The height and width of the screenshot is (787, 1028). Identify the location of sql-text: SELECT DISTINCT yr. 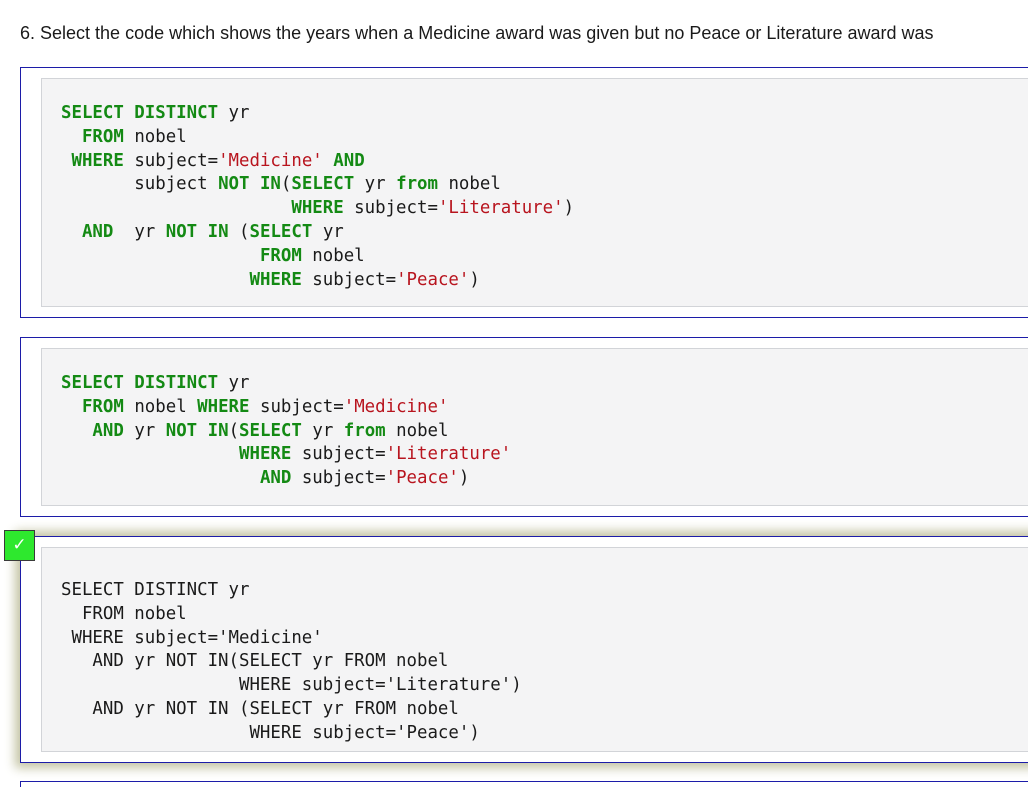
(155, 590).